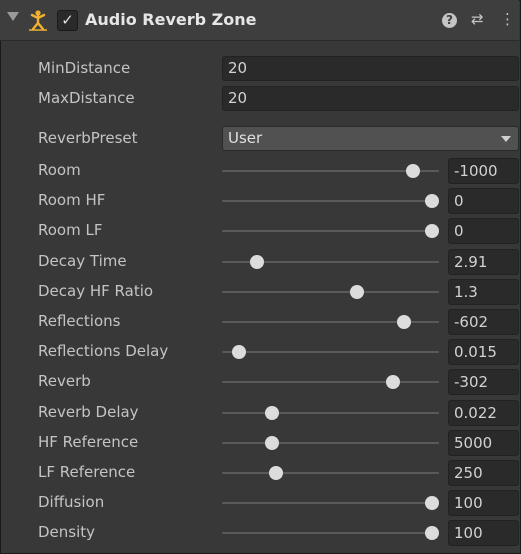  I want to click on reflections-slider-handle, so click(404, 322).